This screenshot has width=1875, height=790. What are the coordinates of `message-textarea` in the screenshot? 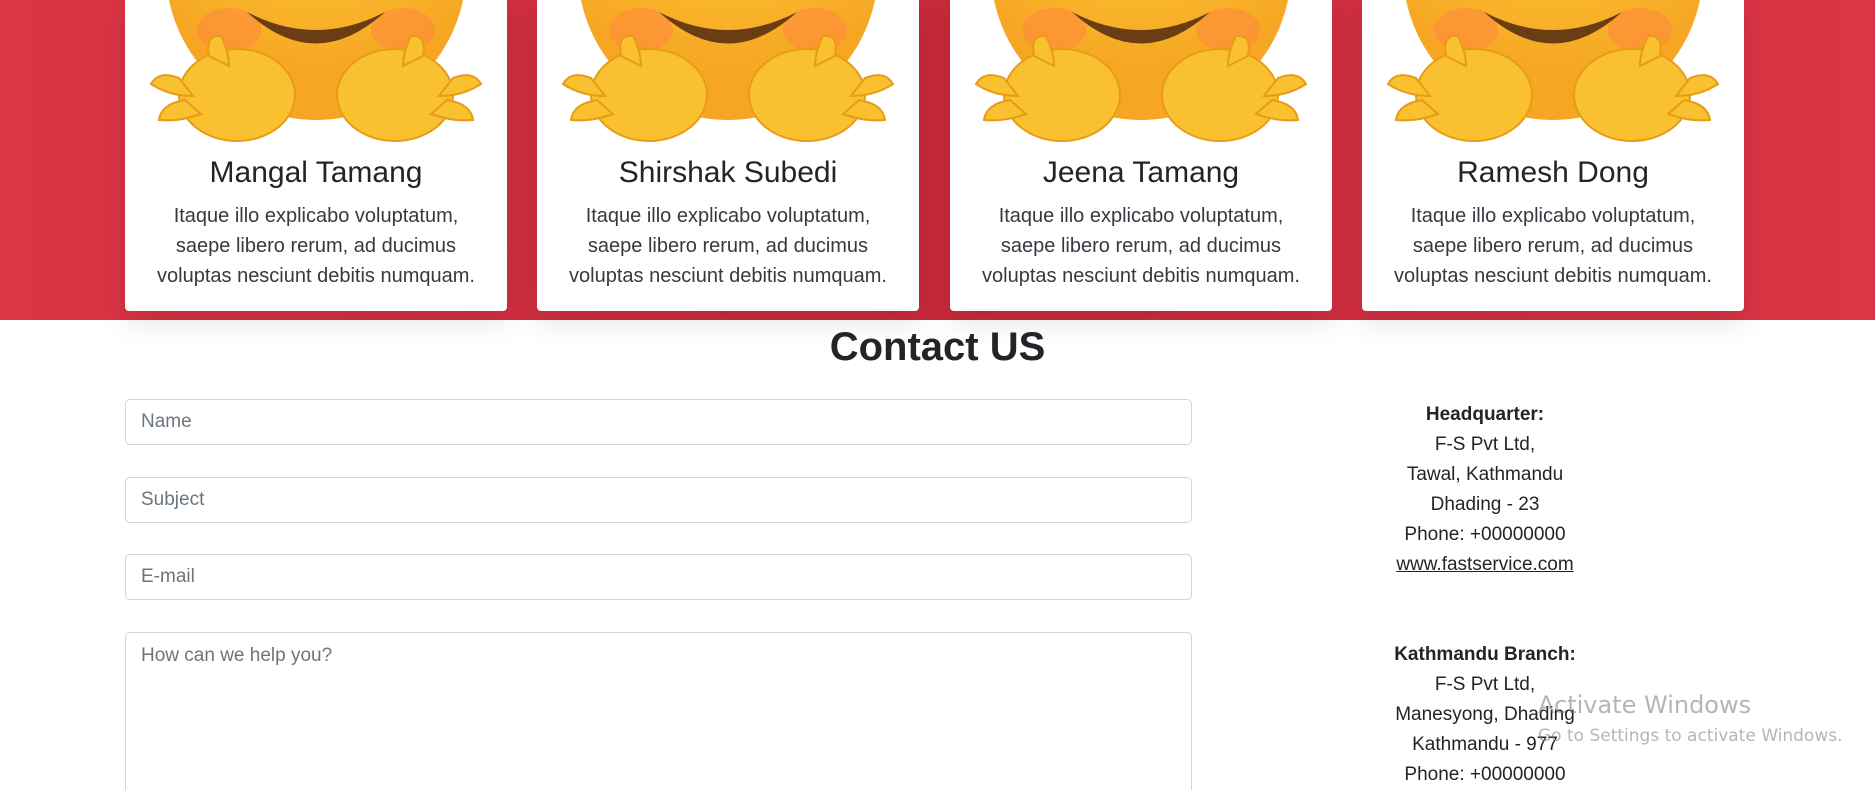 It's located at (658, 711).